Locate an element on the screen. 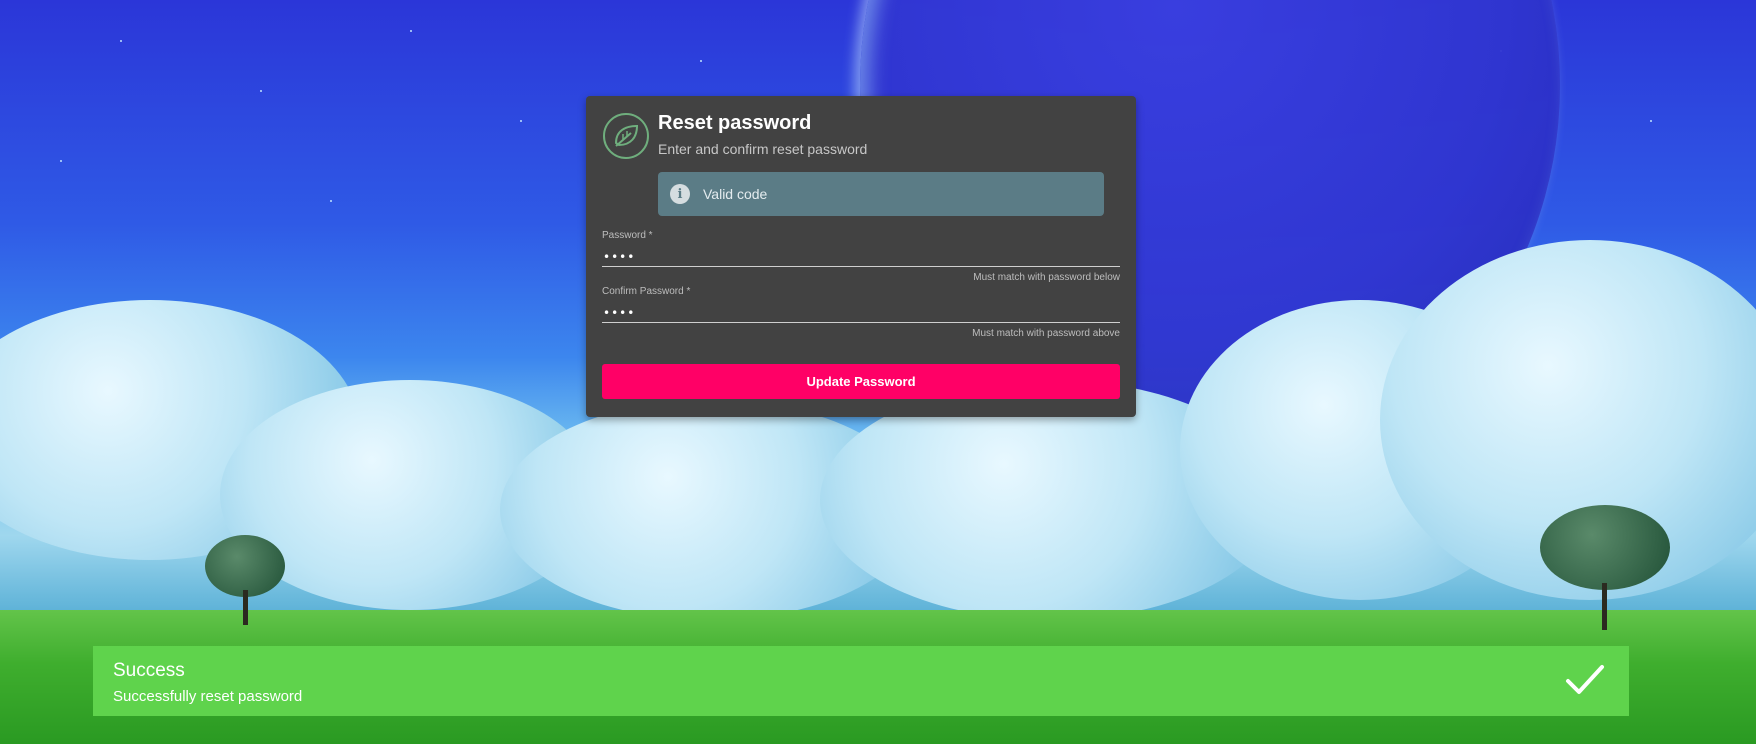 Image resolution: width=1756 pixels, height=744 pixels. success-toast: Success Successfully reset password is located at coordinates (861, 681).